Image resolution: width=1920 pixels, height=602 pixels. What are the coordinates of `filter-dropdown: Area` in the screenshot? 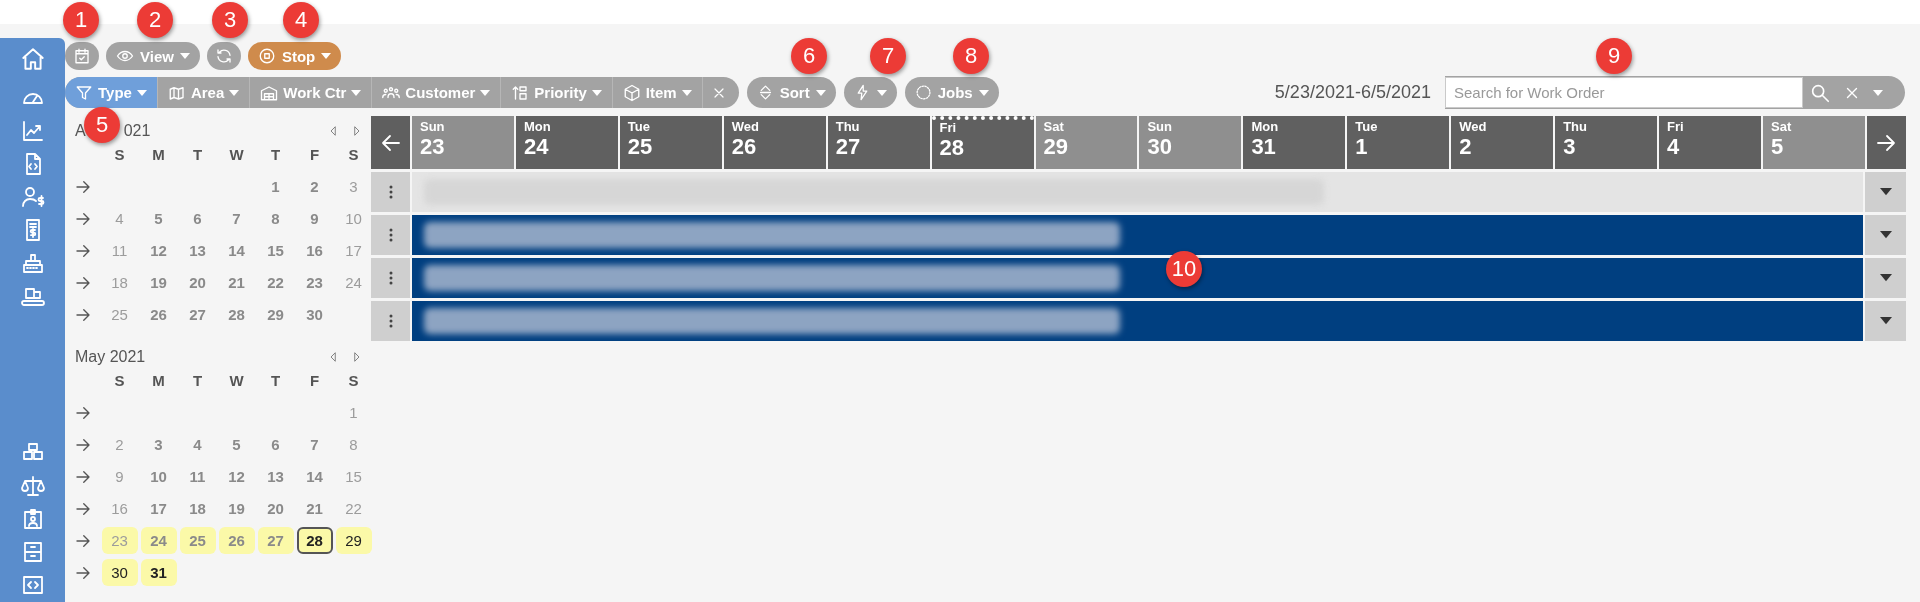 It's located at (204, 92).